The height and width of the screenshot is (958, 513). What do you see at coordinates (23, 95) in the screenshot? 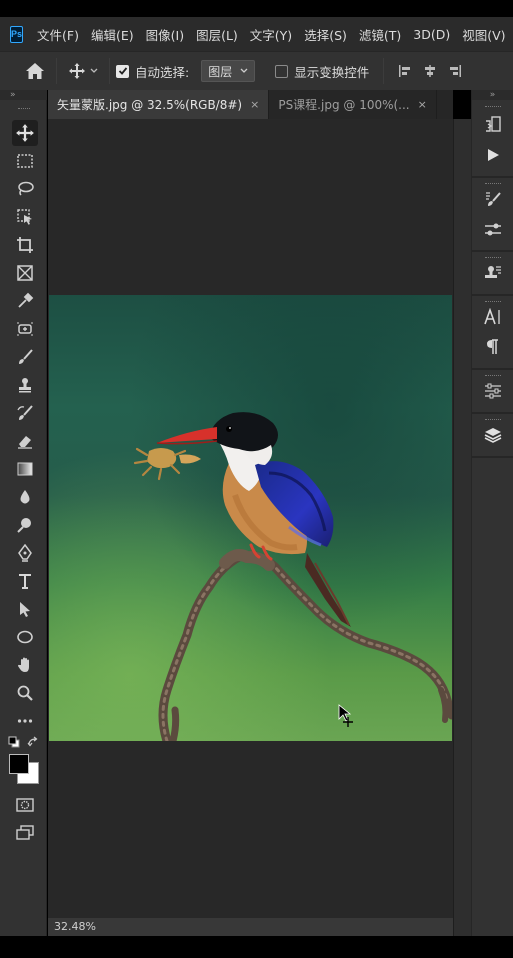
I see `toolbar-collapse-button: »` at bounding box center [23, 95].